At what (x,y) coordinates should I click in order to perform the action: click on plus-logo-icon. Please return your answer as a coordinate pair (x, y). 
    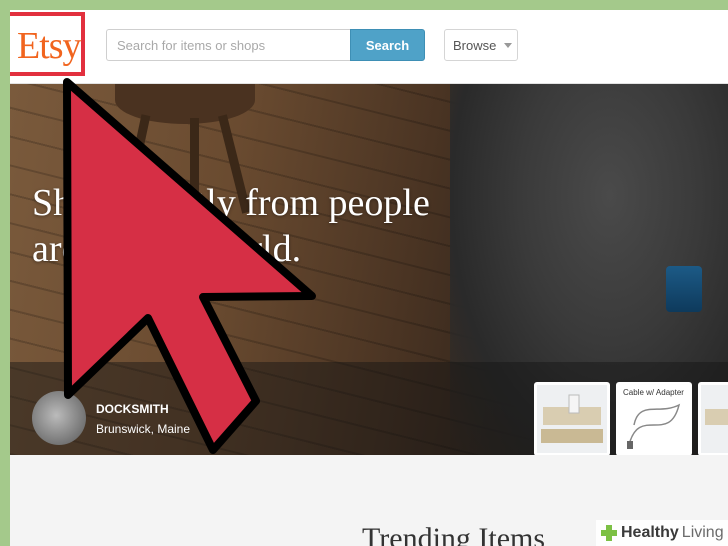
    Looking at the image, I should click on (609, 533).